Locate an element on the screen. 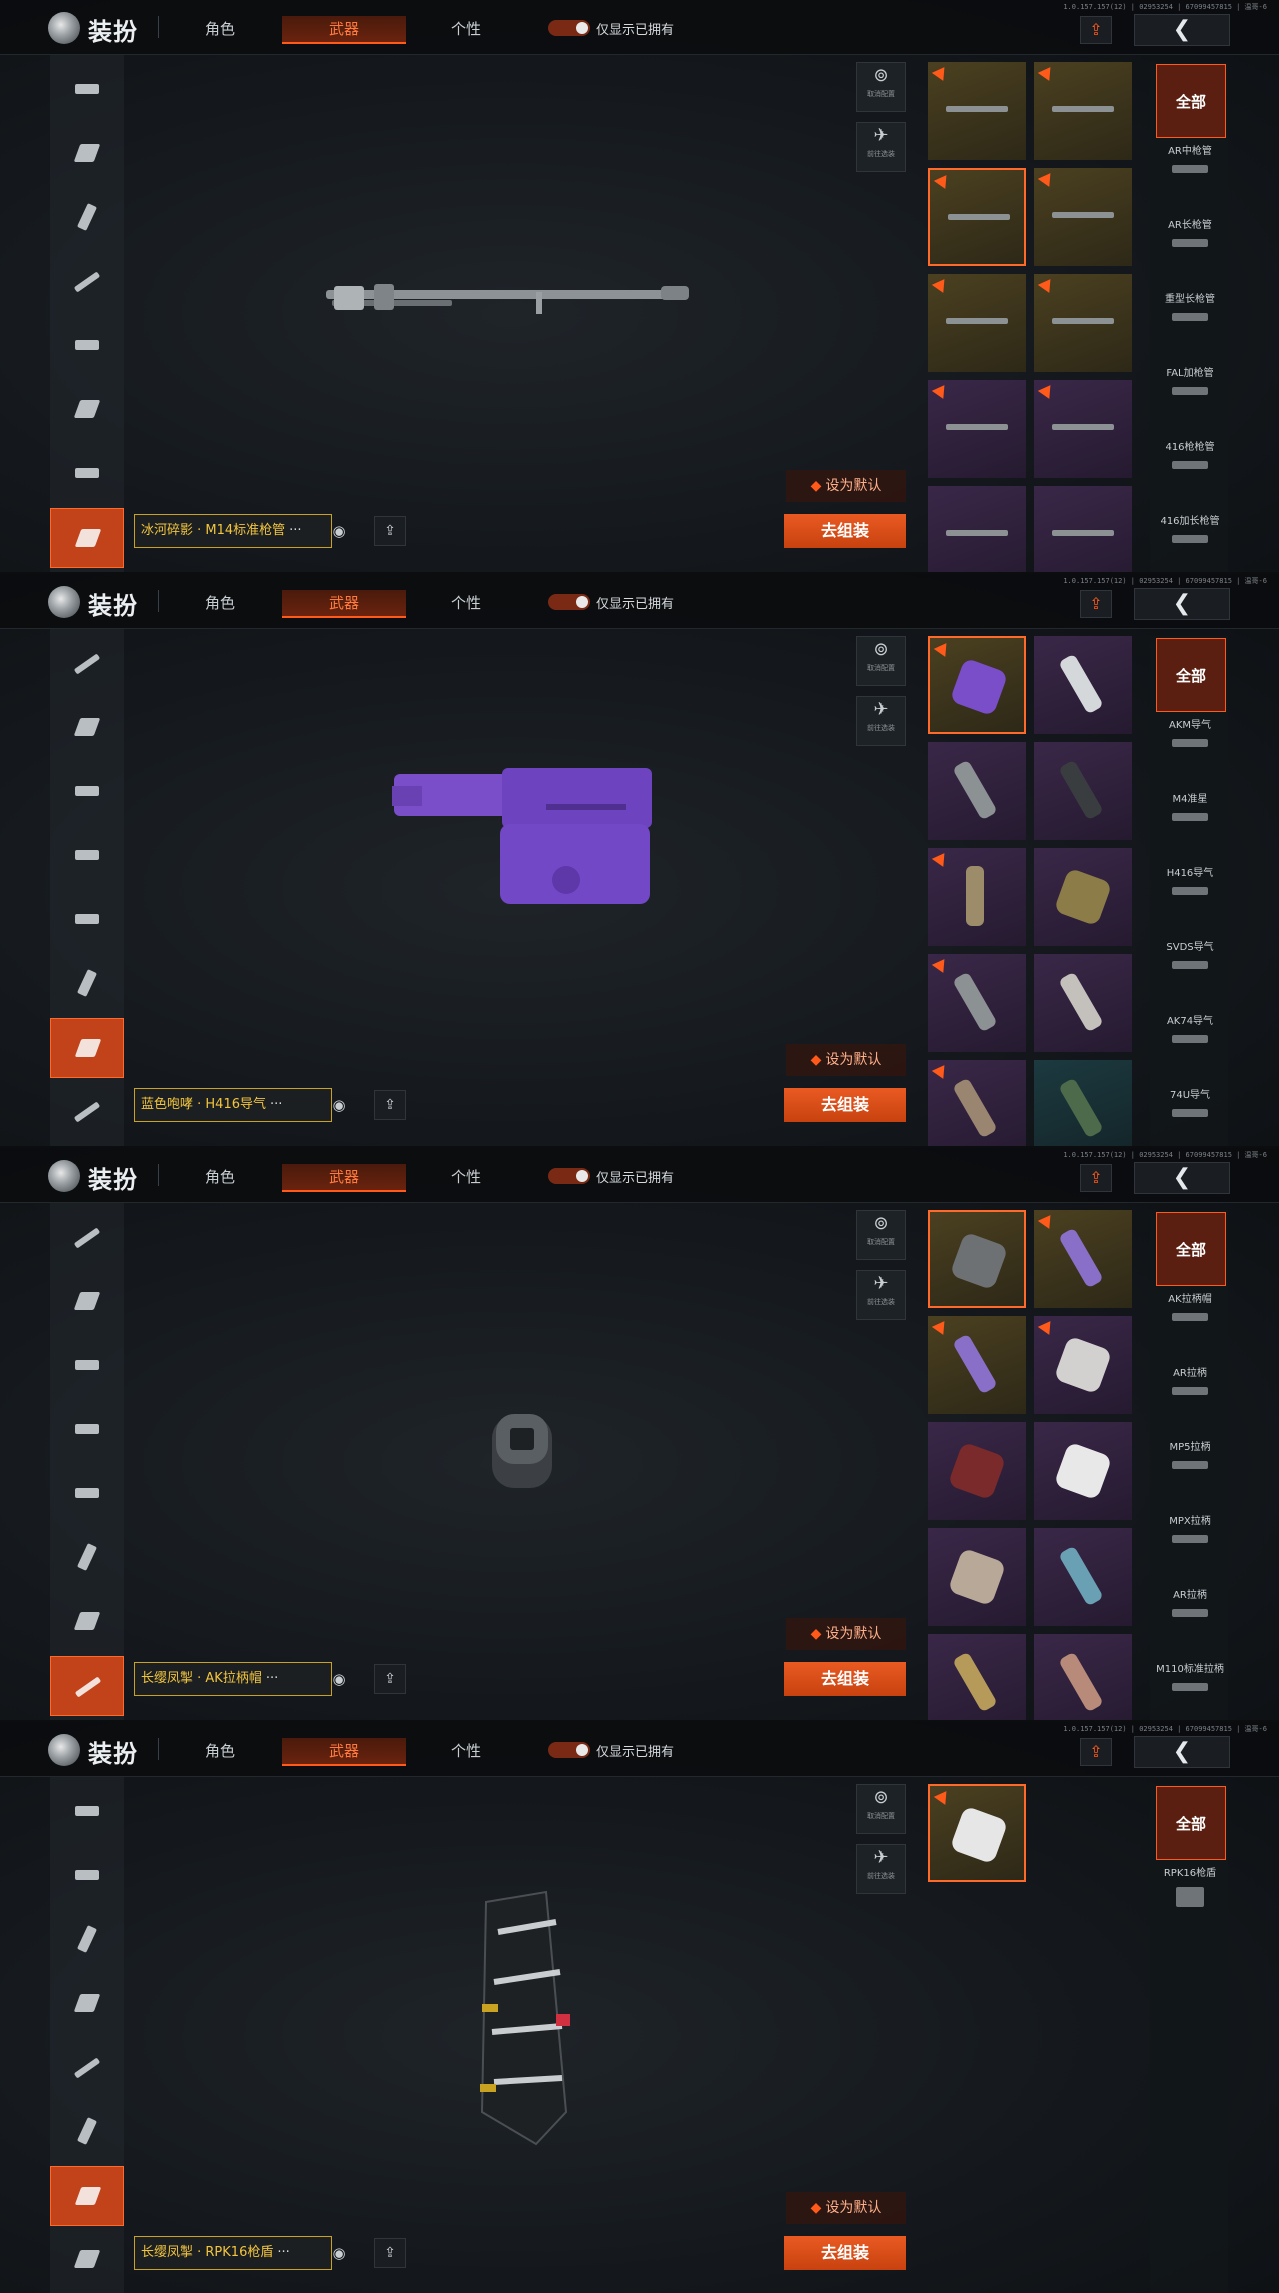 The image size is (1279, 2293). filter-item: MP5拉柄 is located at coordinates (1190, 1469).